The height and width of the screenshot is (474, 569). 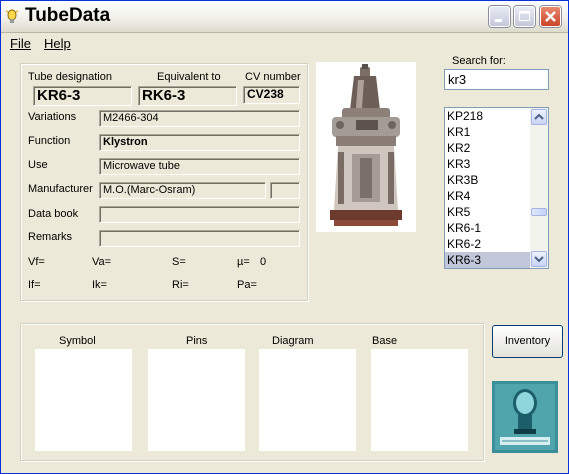 I want to click on minimize-button, so click(x=499, y=16).